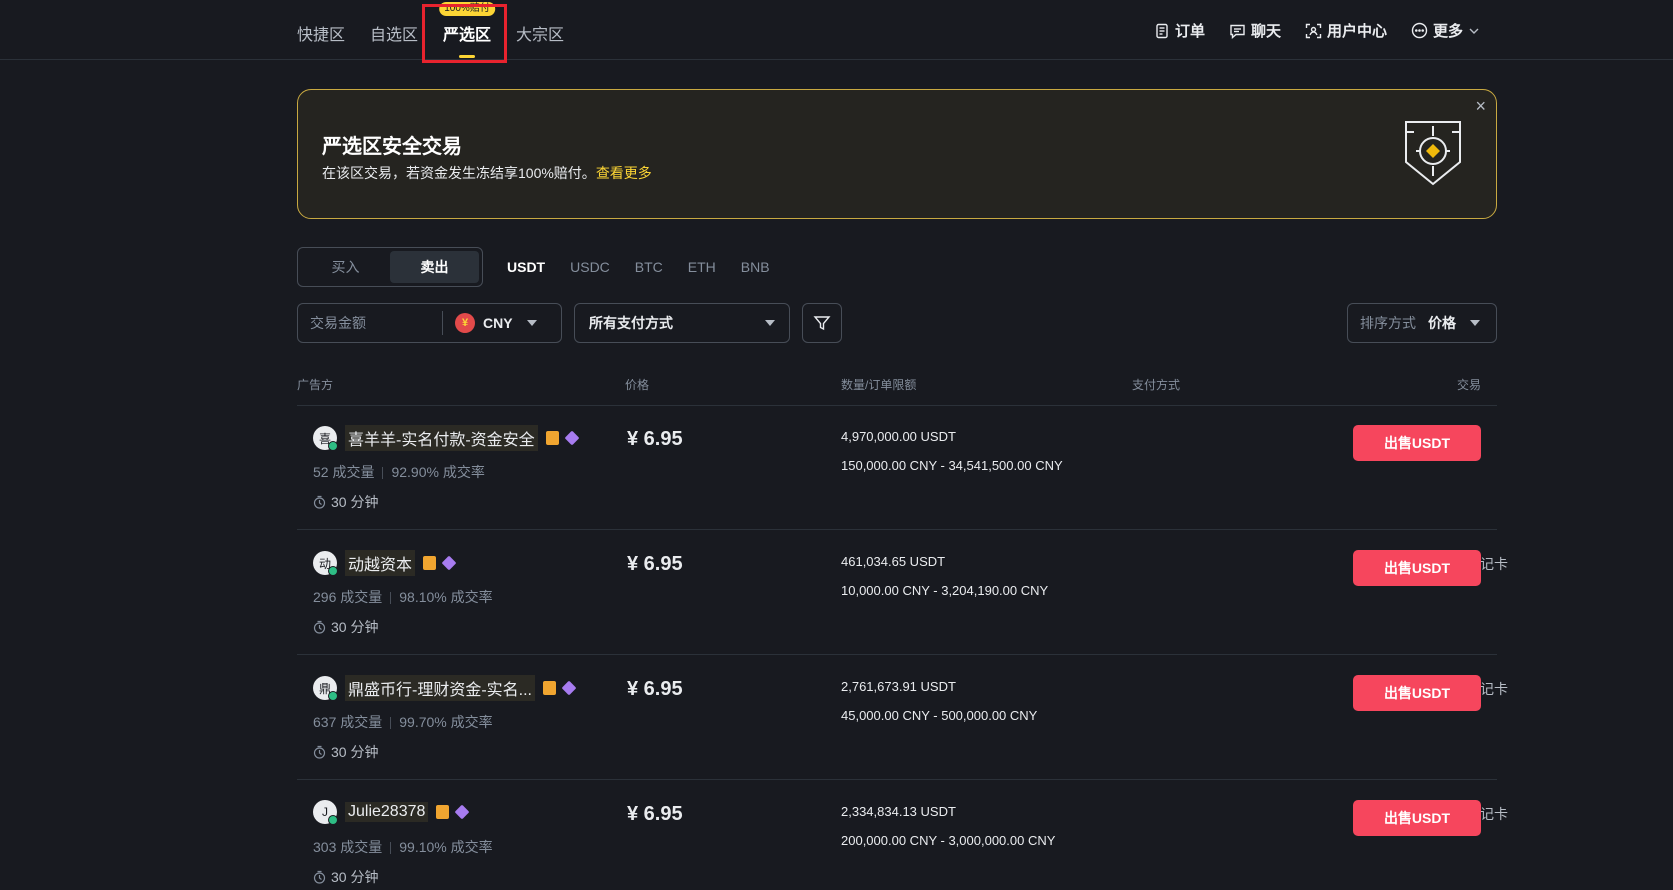  I want to click on coin-tab-bnb: BNB, so click(755, 267).